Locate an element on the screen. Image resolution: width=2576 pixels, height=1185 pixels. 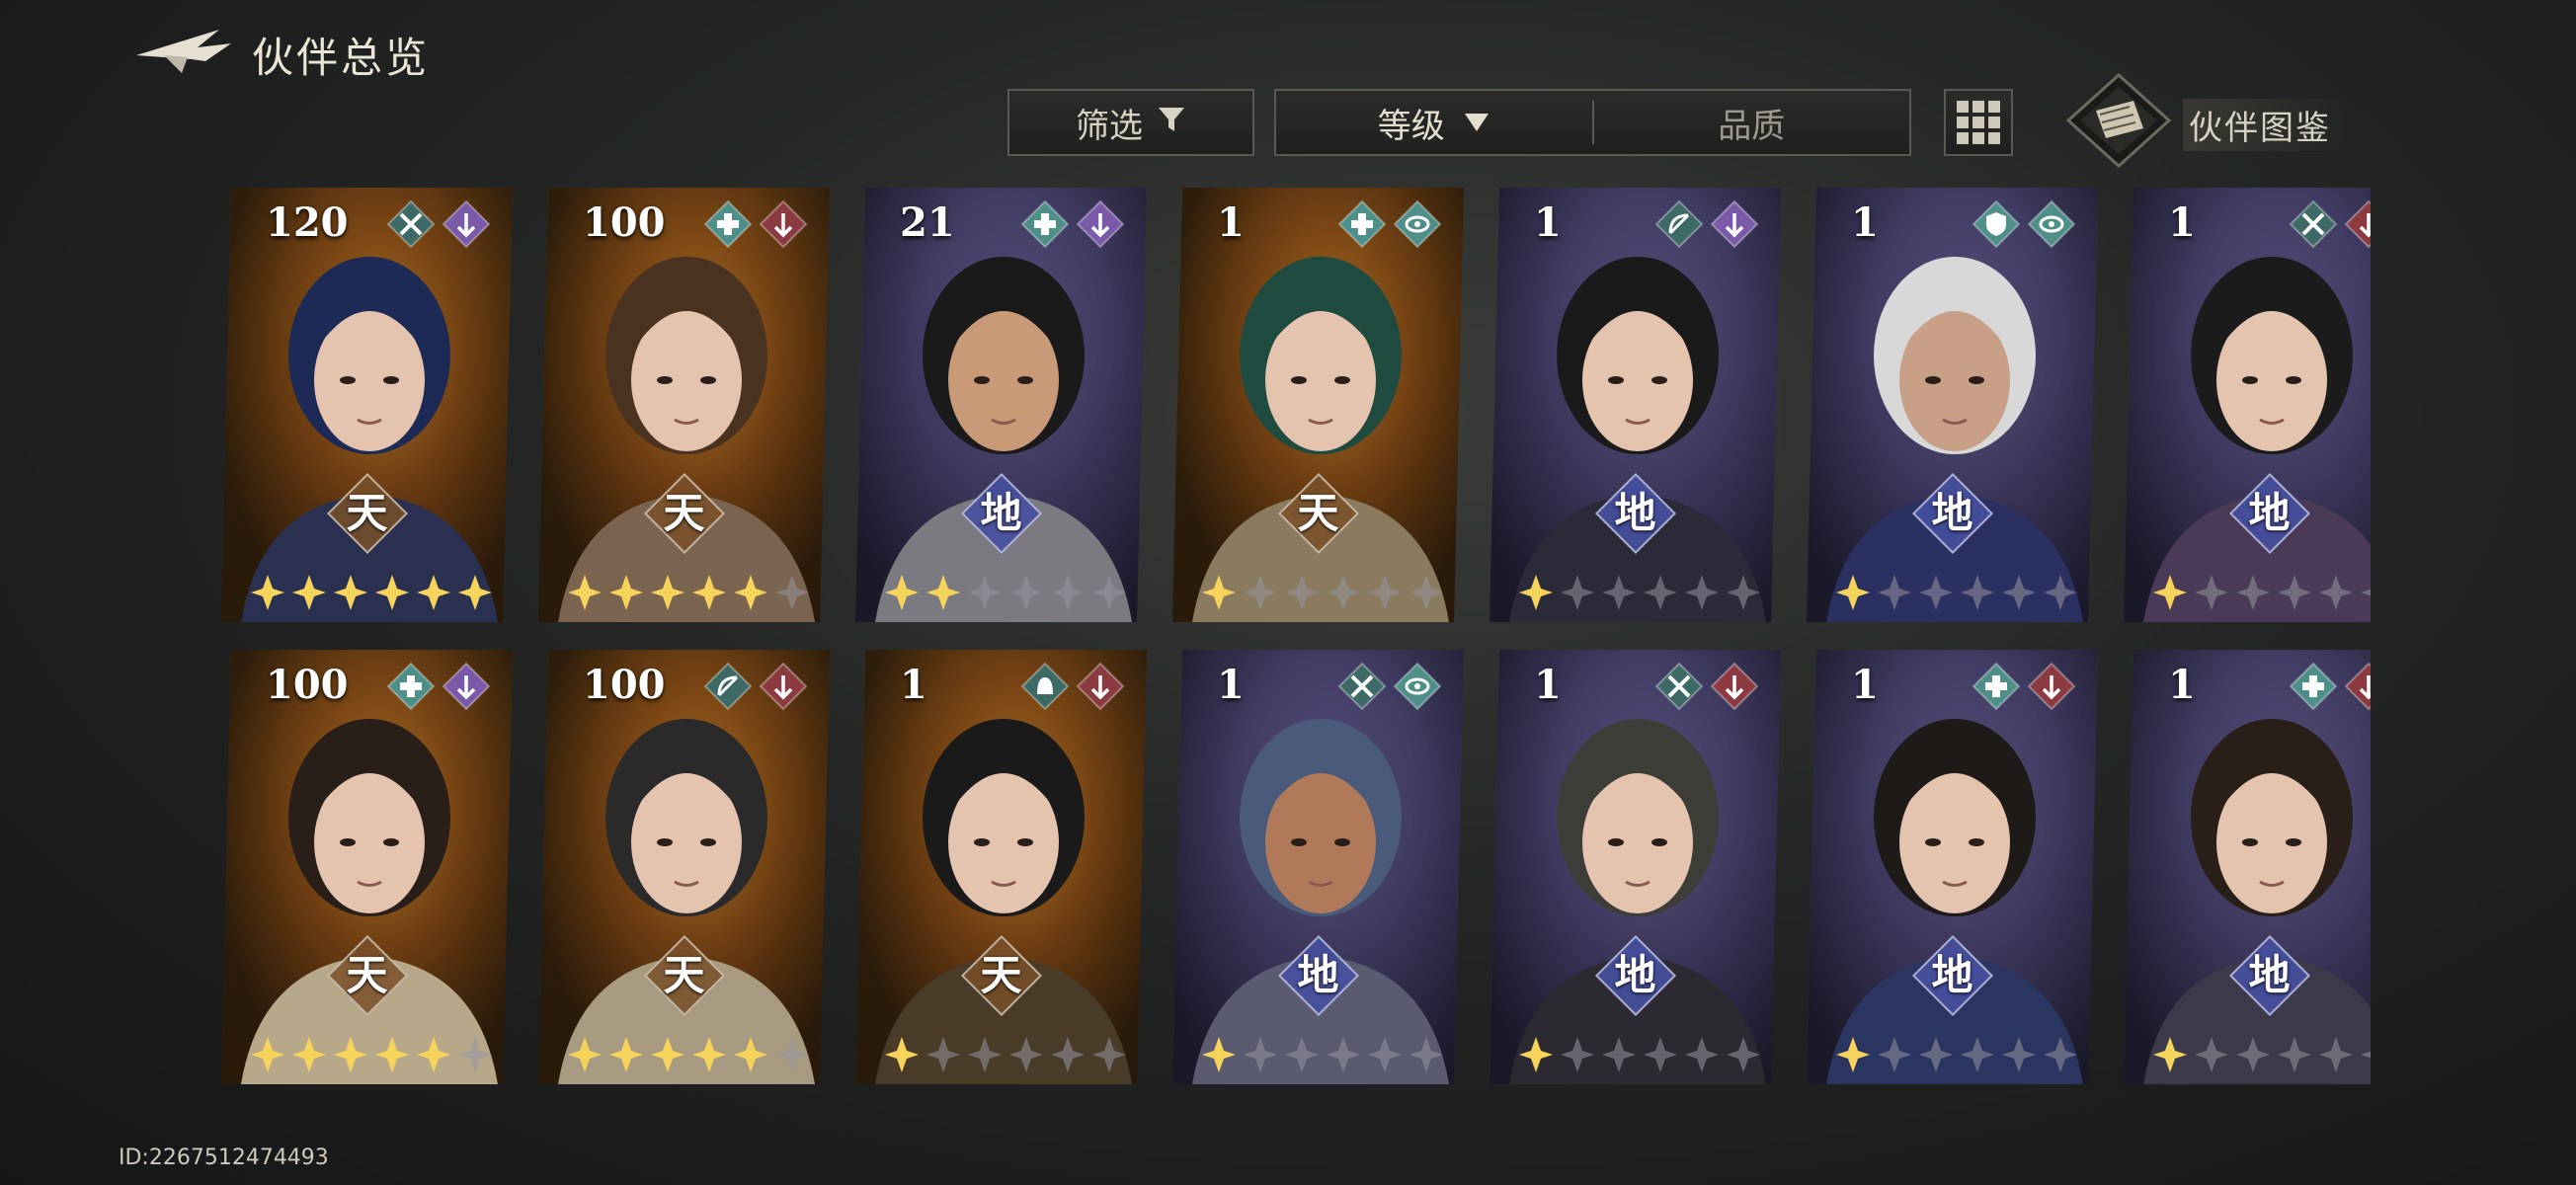
teal-medic-icon is located at coordinates (1996, 686).